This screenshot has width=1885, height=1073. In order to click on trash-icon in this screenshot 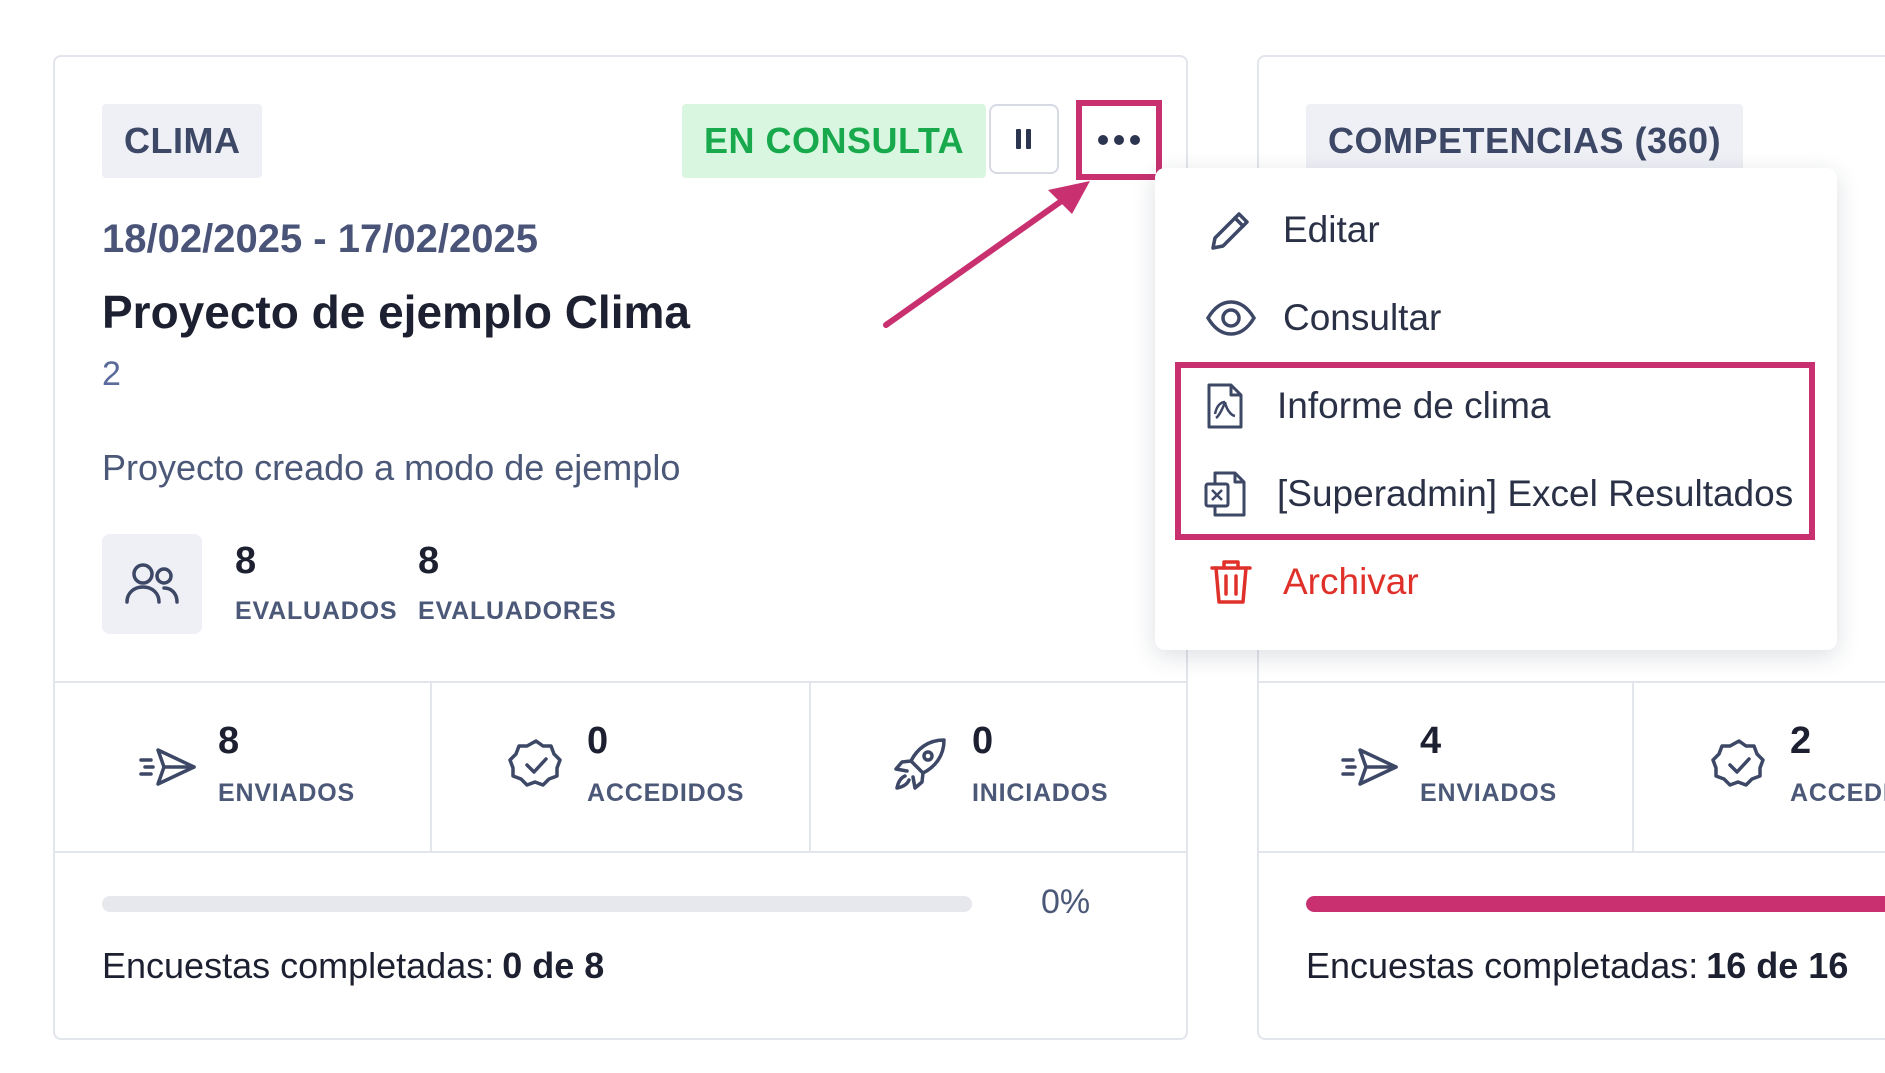, I will do `click(1231, 582)`.